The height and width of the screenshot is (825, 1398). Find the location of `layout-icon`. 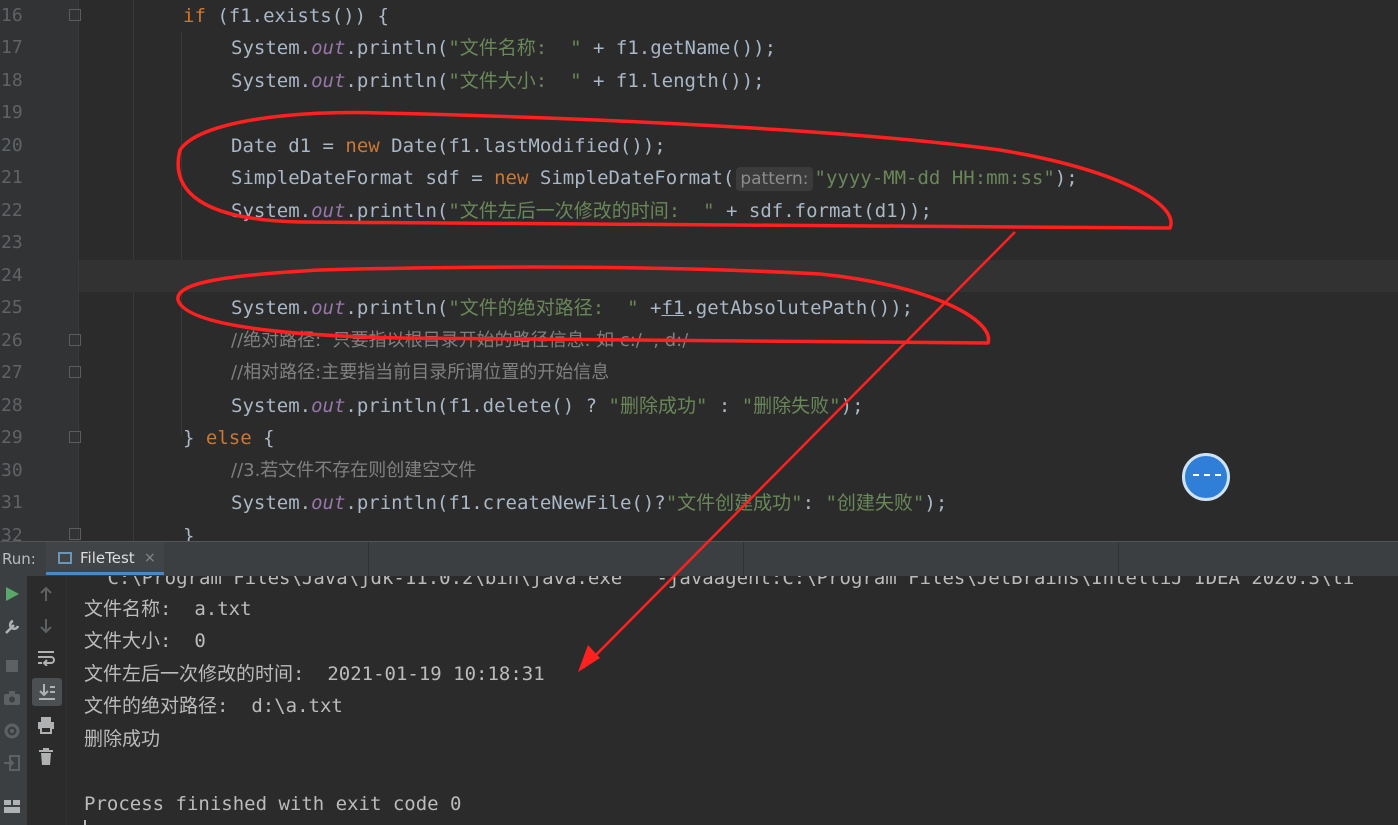

layout-icon is located at coordinates (12, 806).